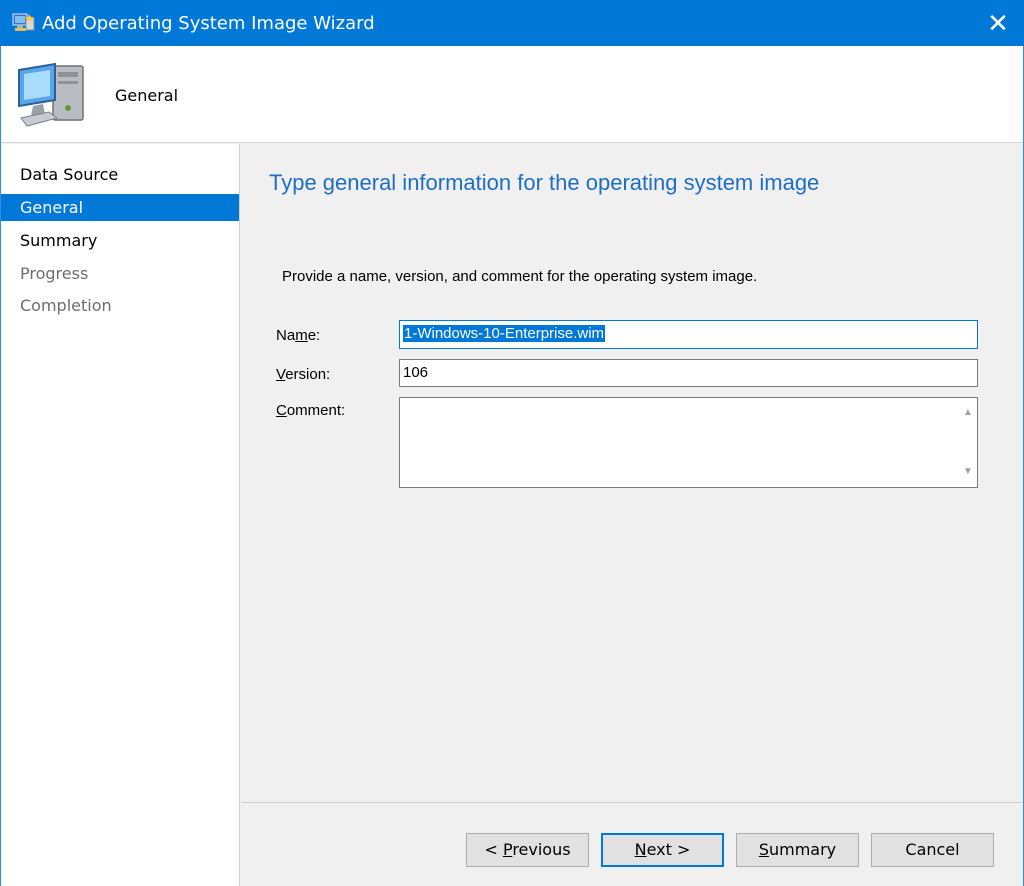 Image resolution: width=1024 pixels, height=886 pixels. What do you see at coordinates (512, 23) in the screenshot?
I see `title-bar: Add Operating System Image Wizard ✕` at bounding box center [512, 23].